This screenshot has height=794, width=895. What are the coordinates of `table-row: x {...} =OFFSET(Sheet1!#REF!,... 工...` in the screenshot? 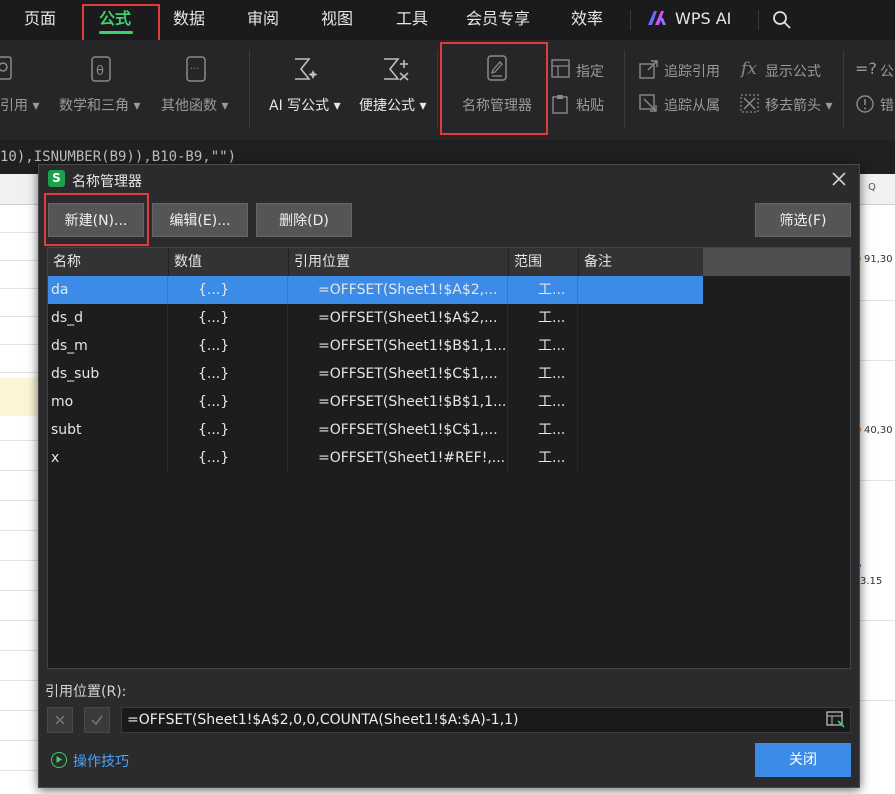 It's located at (375, 458).